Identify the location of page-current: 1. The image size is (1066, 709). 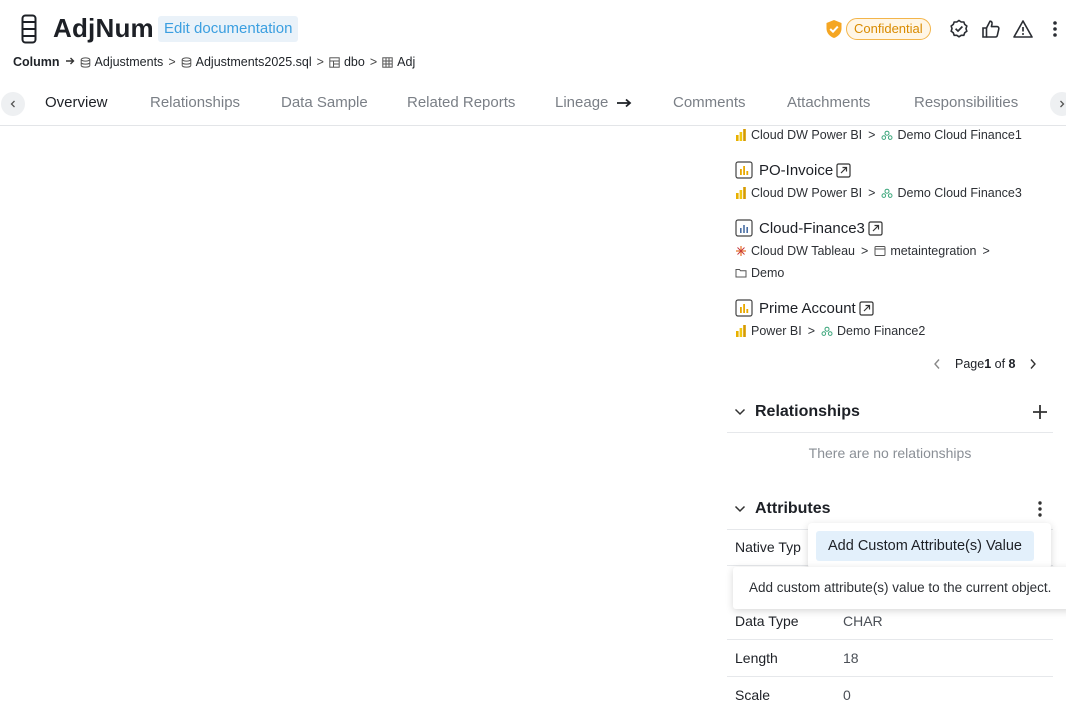
(988, 364).